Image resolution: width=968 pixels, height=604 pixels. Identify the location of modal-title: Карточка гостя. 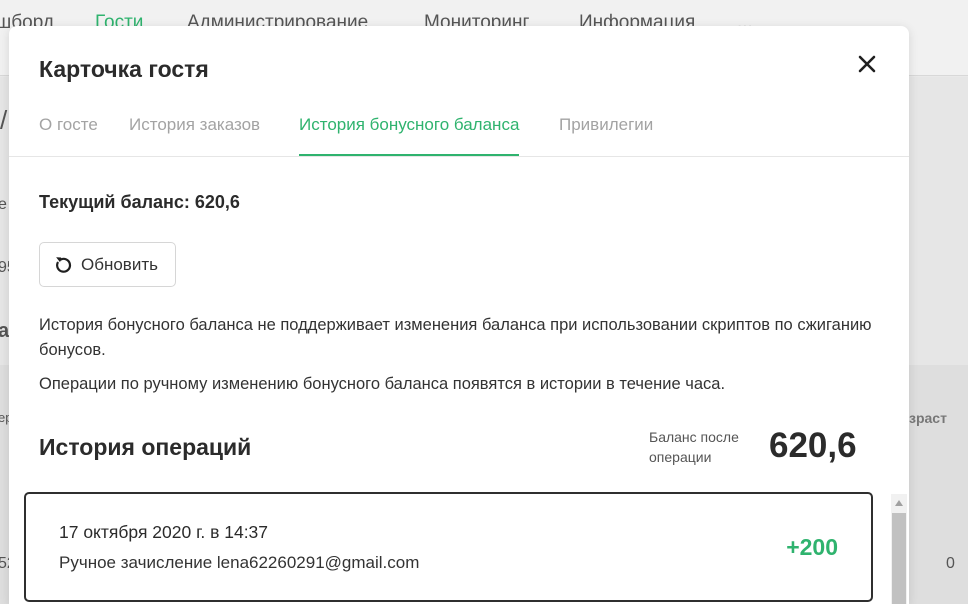
(124, 69).